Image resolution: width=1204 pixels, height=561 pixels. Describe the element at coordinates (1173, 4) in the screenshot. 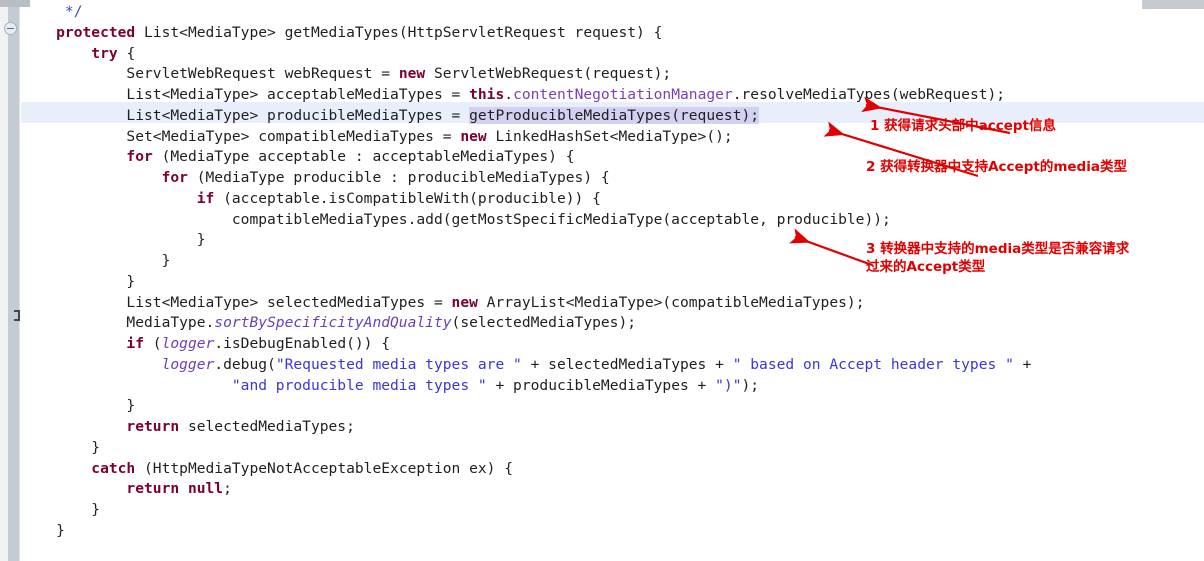

I see `top-scrollbar-right` at that location.